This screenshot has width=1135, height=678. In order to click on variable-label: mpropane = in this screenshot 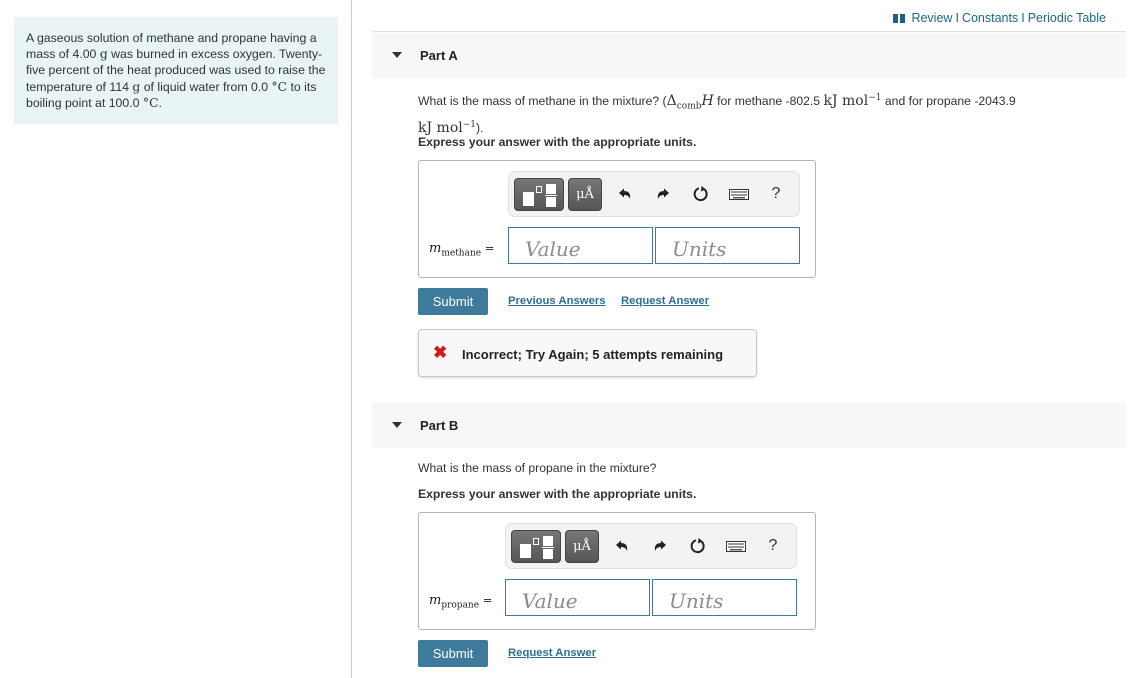, I will do `click(460, 601)`.